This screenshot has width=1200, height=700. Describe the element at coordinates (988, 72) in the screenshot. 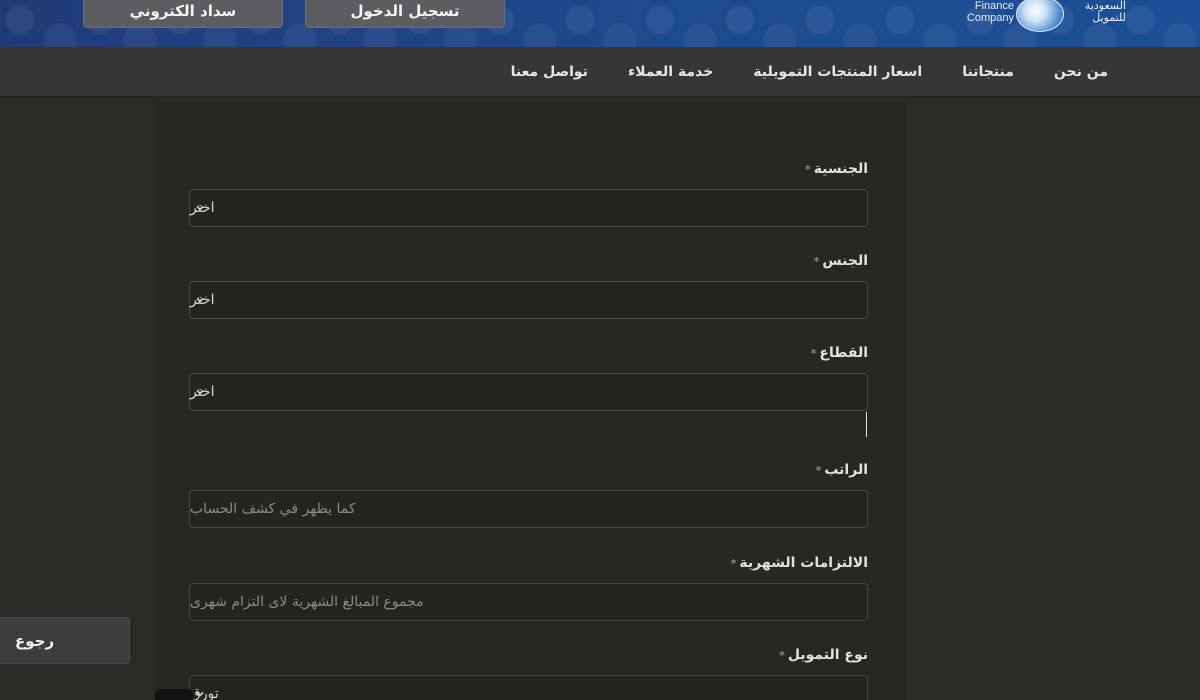

I see `nav-item-products: منتجاتنا` at that location.